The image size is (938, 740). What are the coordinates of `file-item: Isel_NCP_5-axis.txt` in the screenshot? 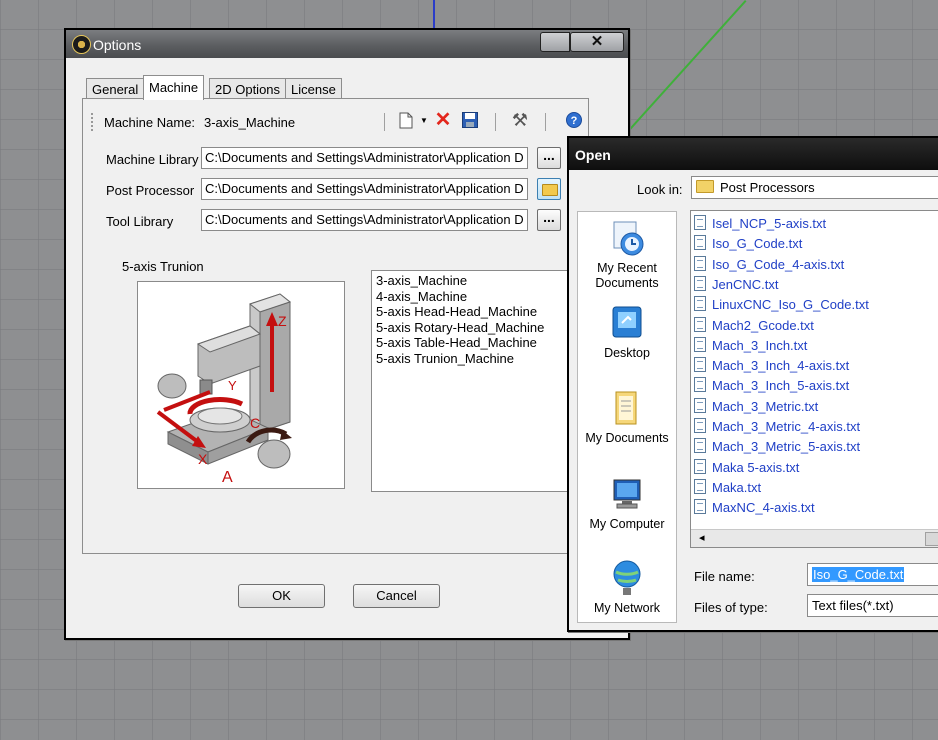 It's located at (760, 225).